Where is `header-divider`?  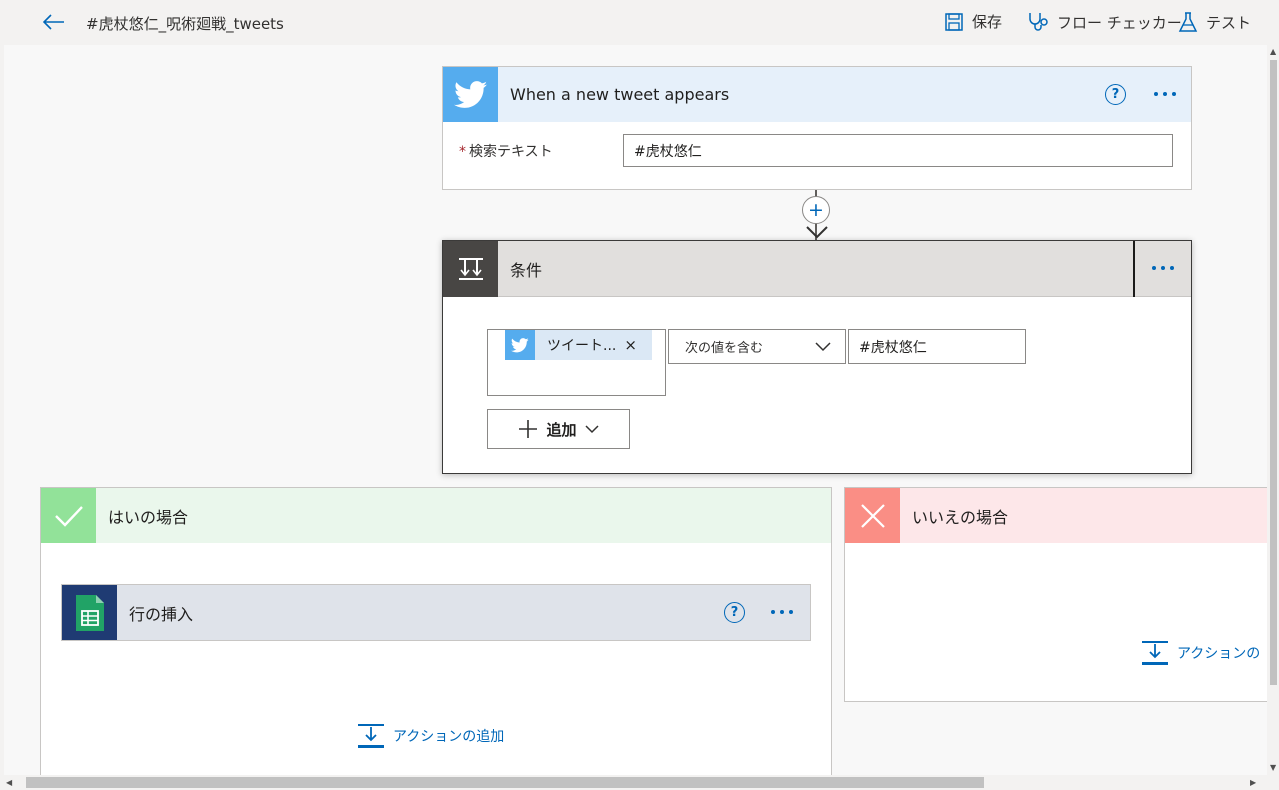
header-divider is located at coordinates (1134, 269).